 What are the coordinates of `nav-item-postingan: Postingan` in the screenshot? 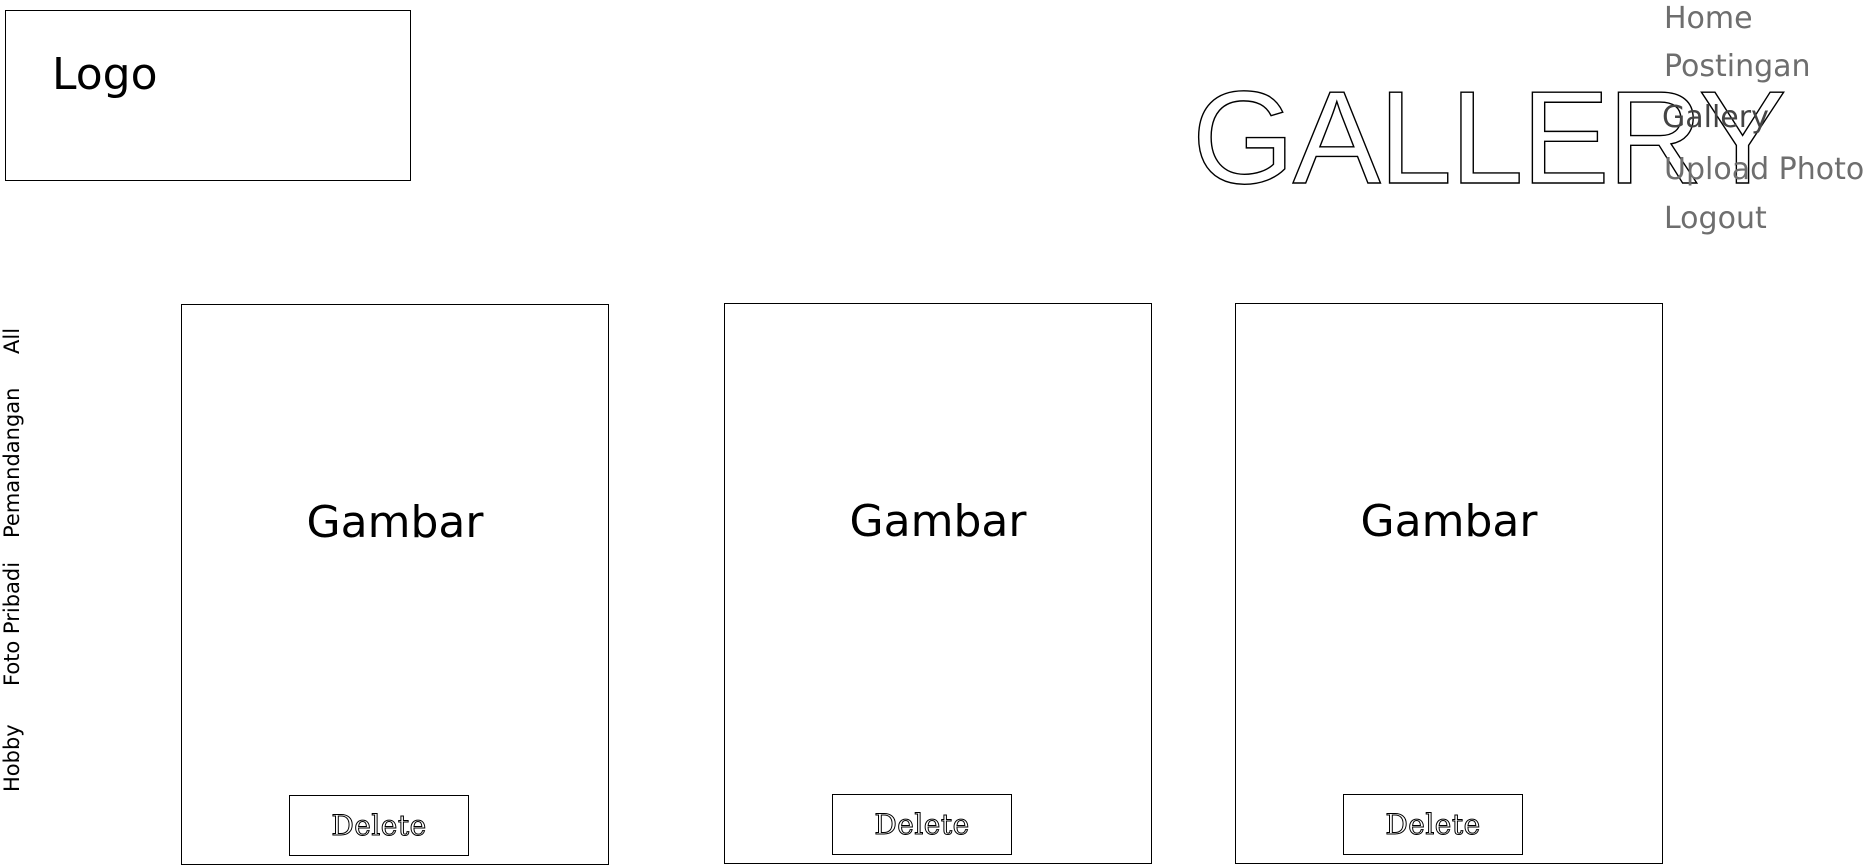 It's located at (1737, 67).